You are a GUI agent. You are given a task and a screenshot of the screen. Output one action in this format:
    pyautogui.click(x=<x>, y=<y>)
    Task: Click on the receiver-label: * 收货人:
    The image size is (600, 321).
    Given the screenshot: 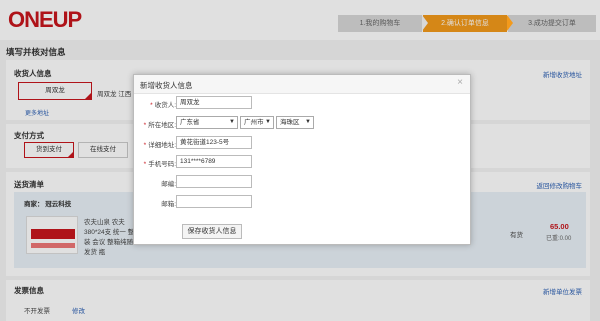 What is the action you would take?
    pyautogui.click(x=156, y=104)
    